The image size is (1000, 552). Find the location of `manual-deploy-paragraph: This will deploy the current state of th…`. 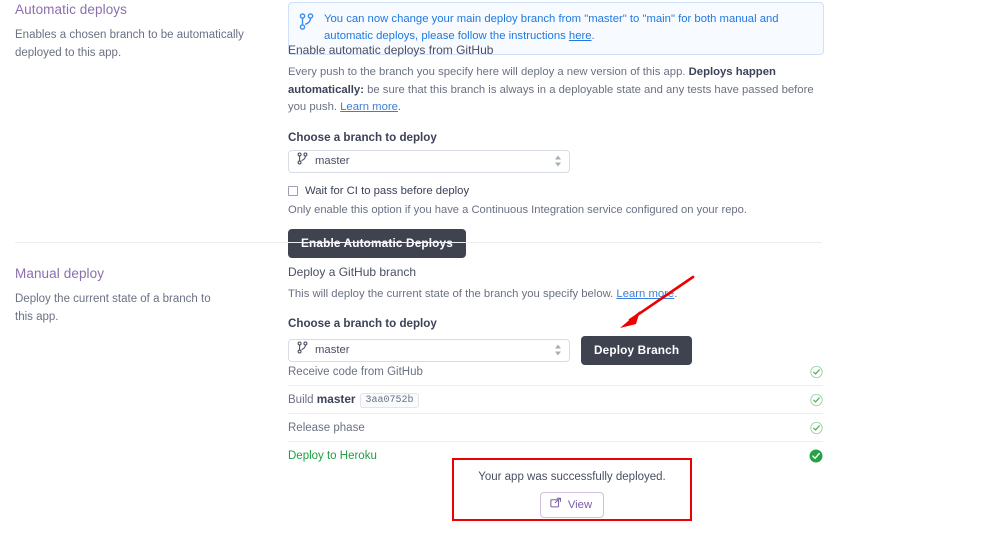

manual-deploy-paragraph: This will deploy the current state of th… is located at coordinates (558, 295).